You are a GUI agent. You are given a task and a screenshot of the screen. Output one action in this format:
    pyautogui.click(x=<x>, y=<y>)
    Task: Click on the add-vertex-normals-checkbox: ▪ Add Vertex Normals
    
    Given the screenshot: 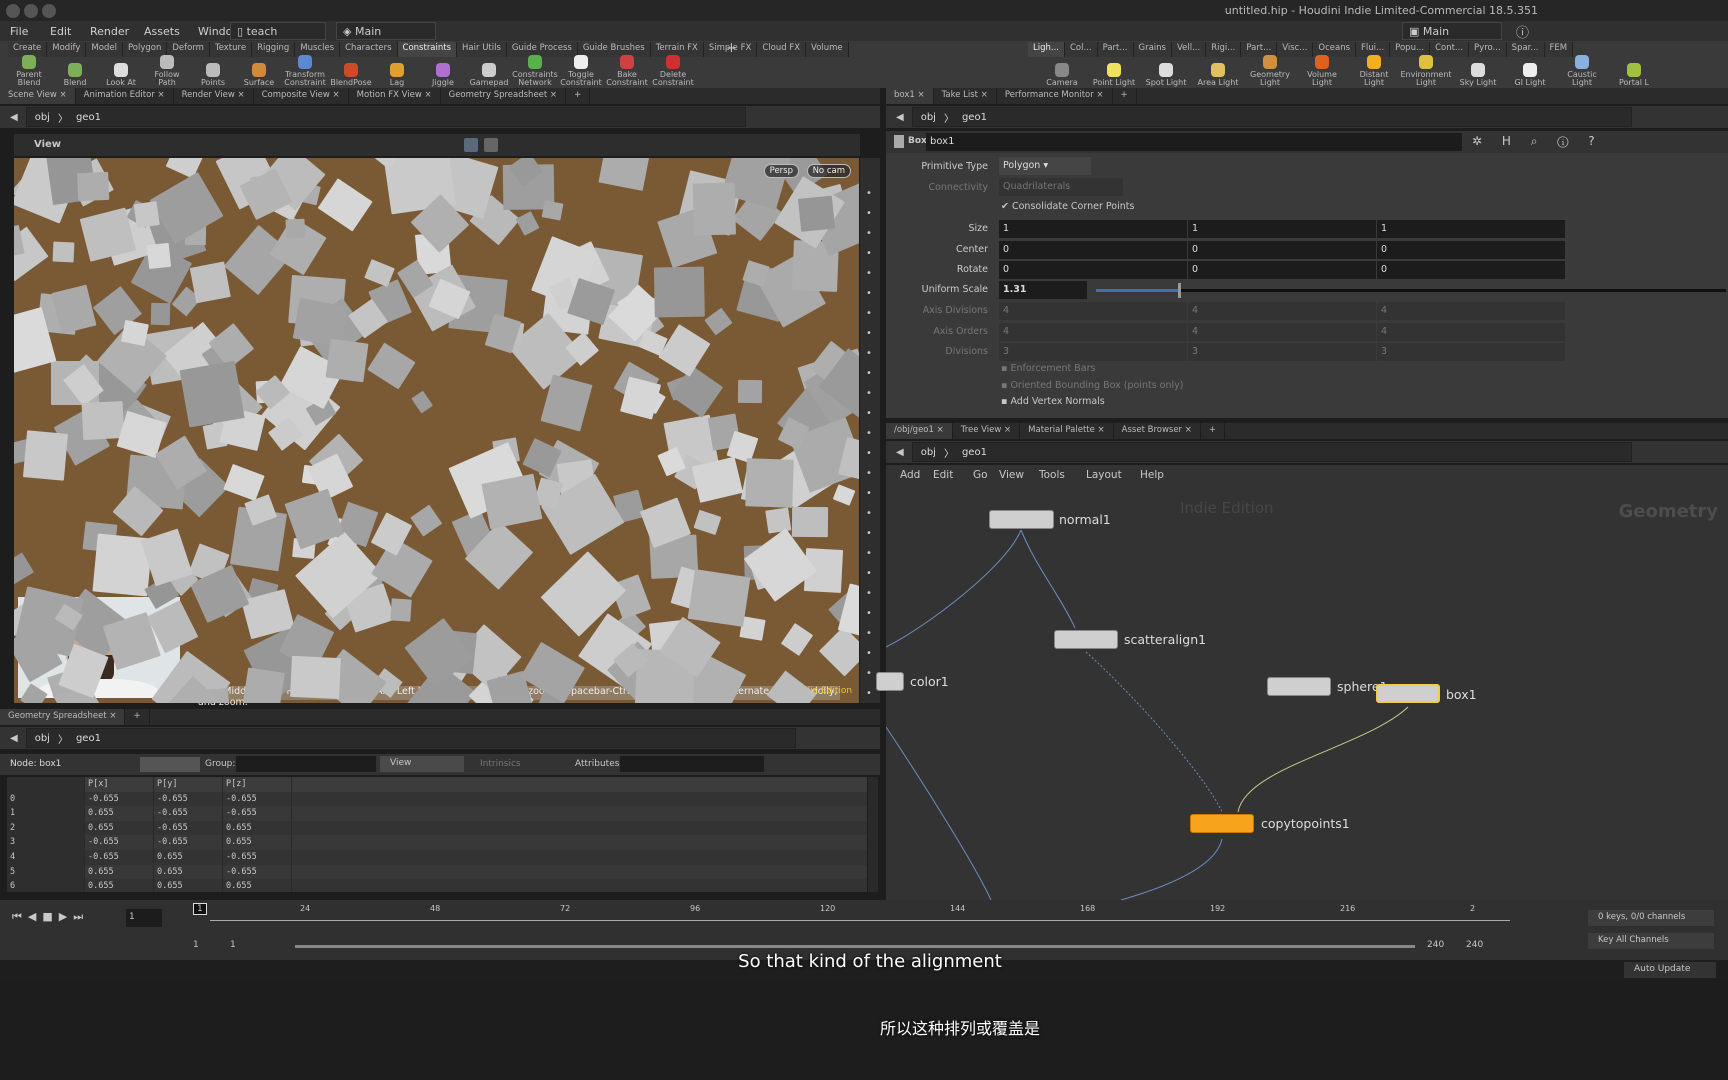 What is the action you would take?
    pyautogui.click(x=1053, y=401)
    